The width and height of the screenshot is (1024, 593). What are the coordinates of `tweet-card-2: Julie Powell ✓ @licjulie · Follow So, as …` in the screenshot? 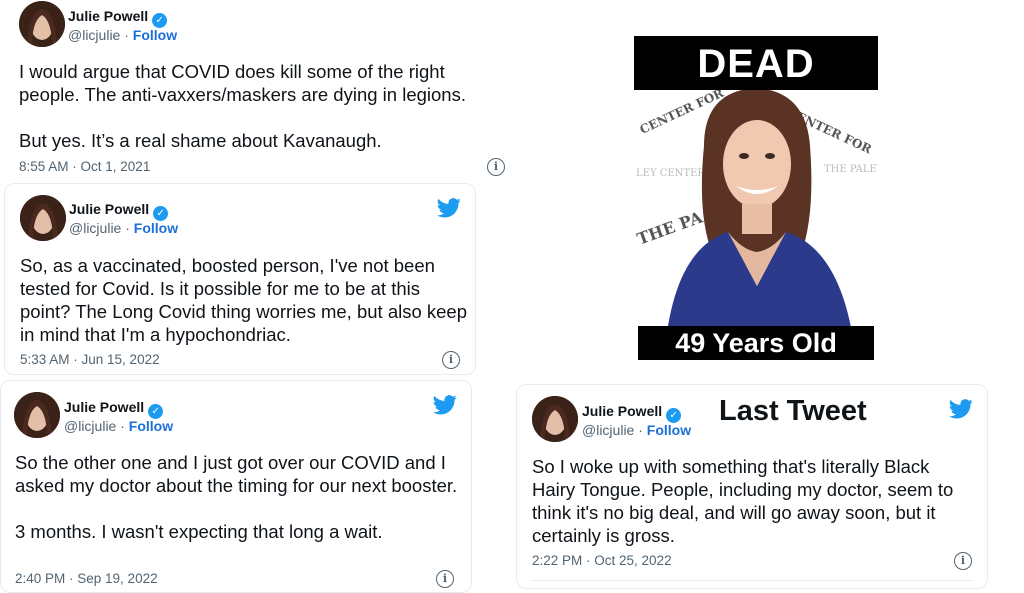 It's located at (240, 279).